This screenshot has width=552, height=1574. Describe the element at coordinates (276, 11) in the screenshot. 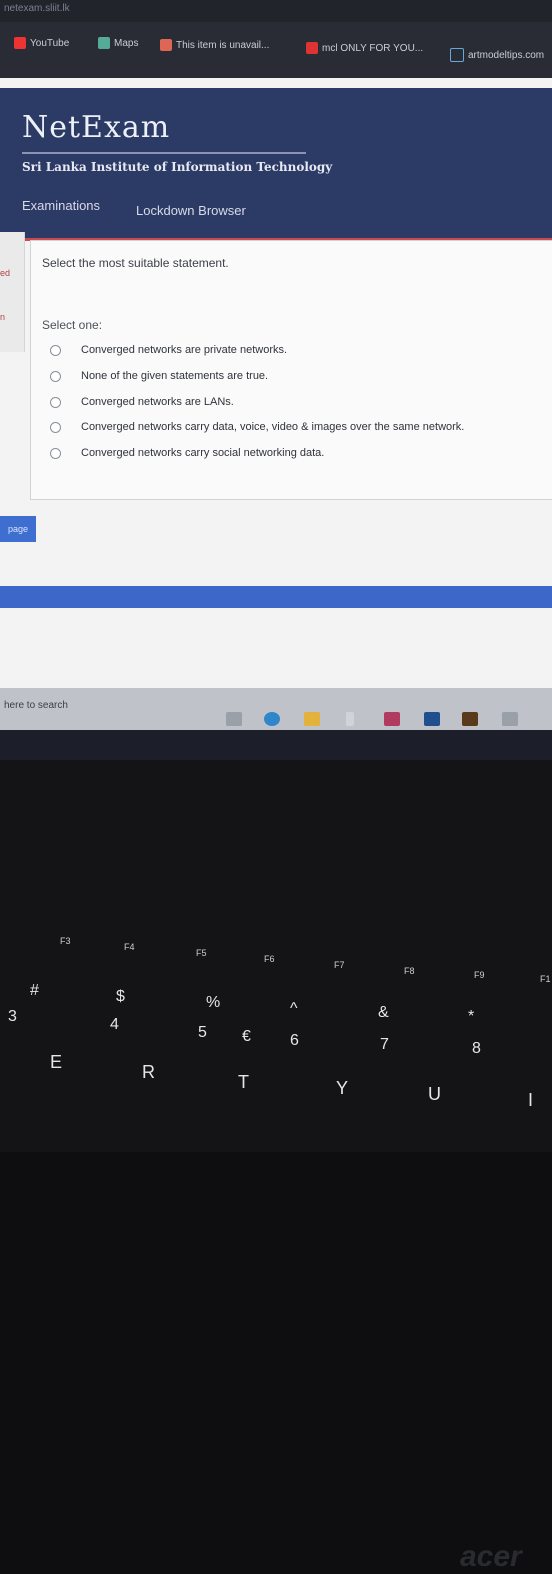

I see `address-bar: netexam.sliit.lk` at that location.